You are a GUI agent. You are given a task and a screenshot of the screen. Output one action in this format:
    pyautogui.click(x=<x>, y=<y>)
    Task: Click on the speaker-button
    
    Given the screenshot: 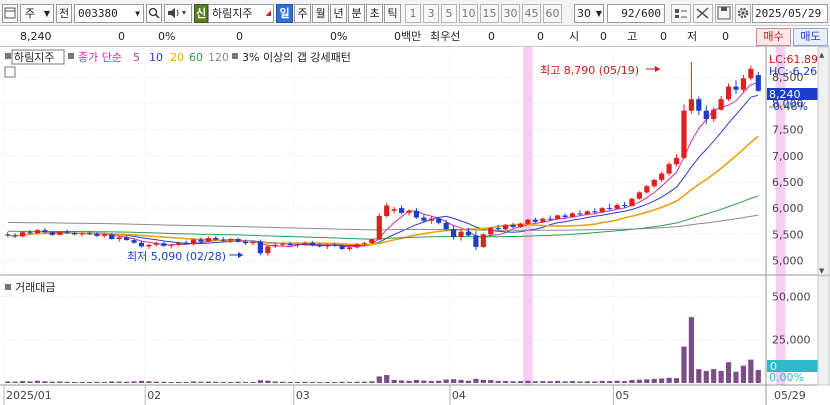 What is the action you would take?
    pyautogui.click(x=178, y=13)
    